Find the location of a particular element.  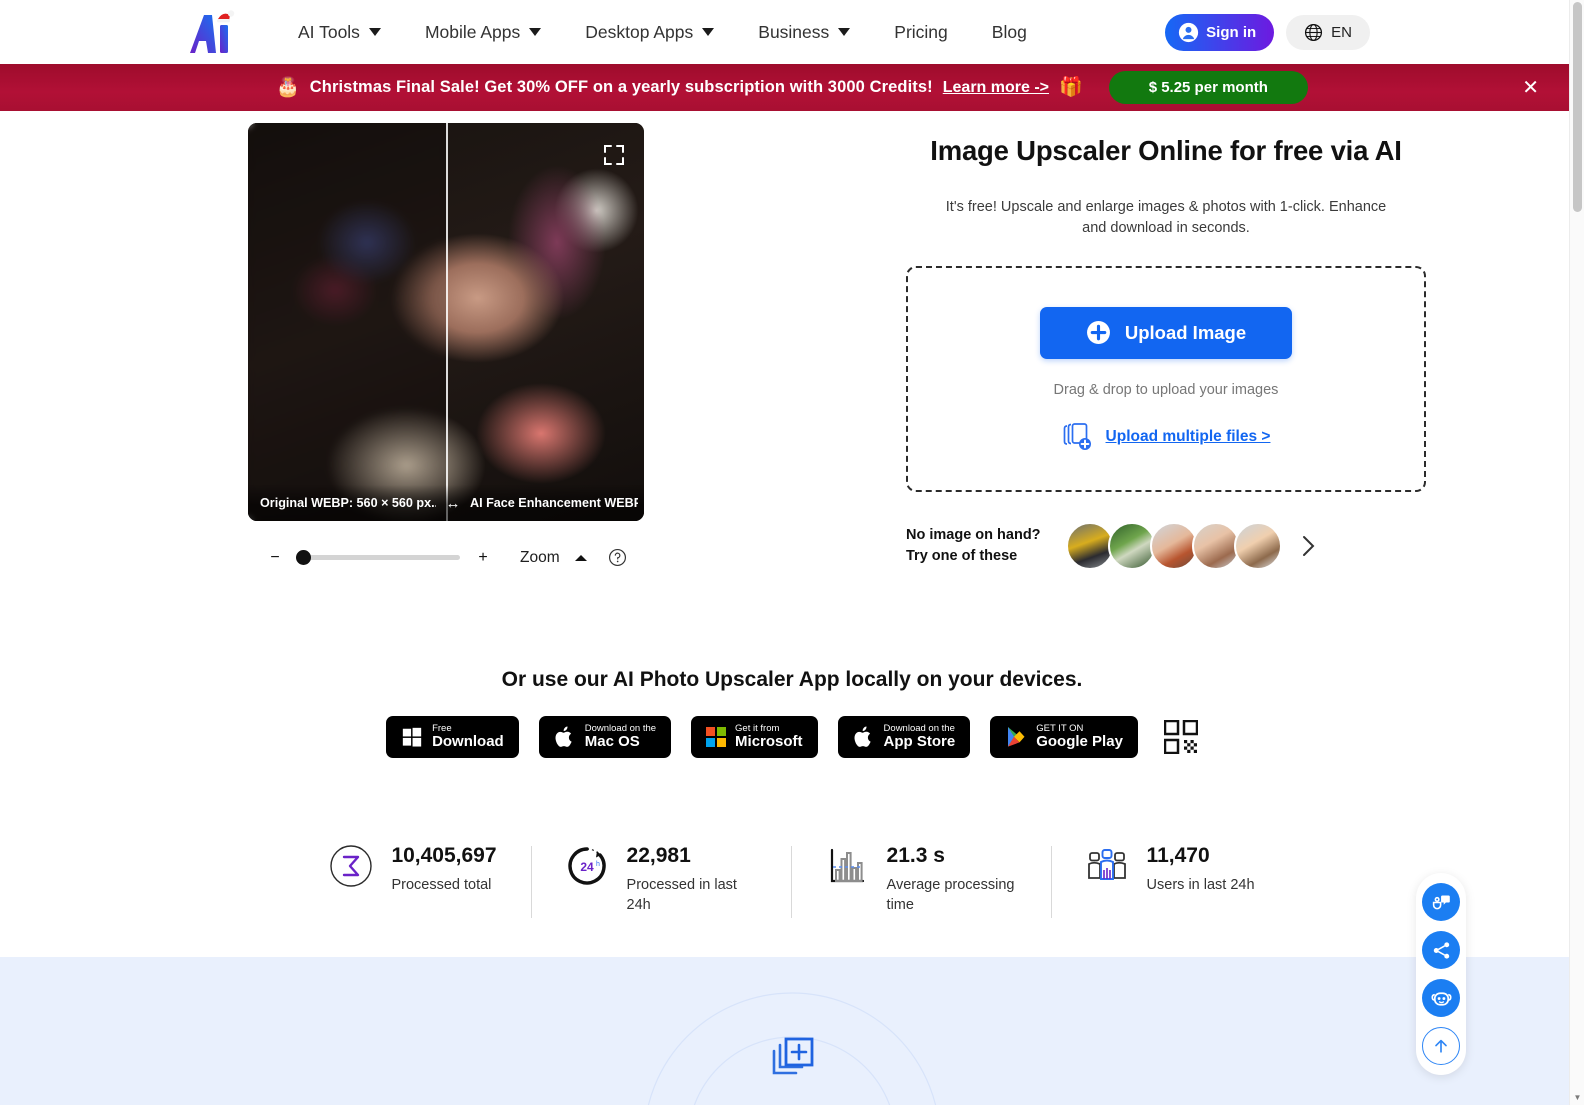

stat-processed-24h: 24 h 22,981 Processed in last 24h is located at coordinates (660, 881).